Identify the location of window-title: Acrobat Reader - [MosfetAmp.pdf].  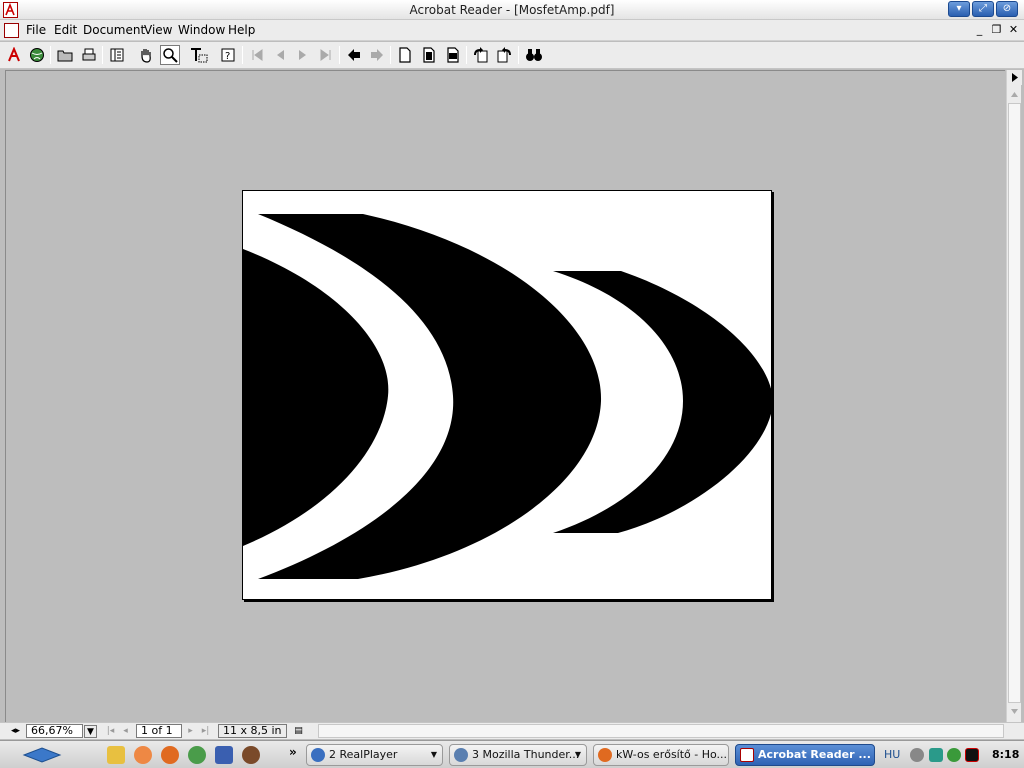
(512, 10).